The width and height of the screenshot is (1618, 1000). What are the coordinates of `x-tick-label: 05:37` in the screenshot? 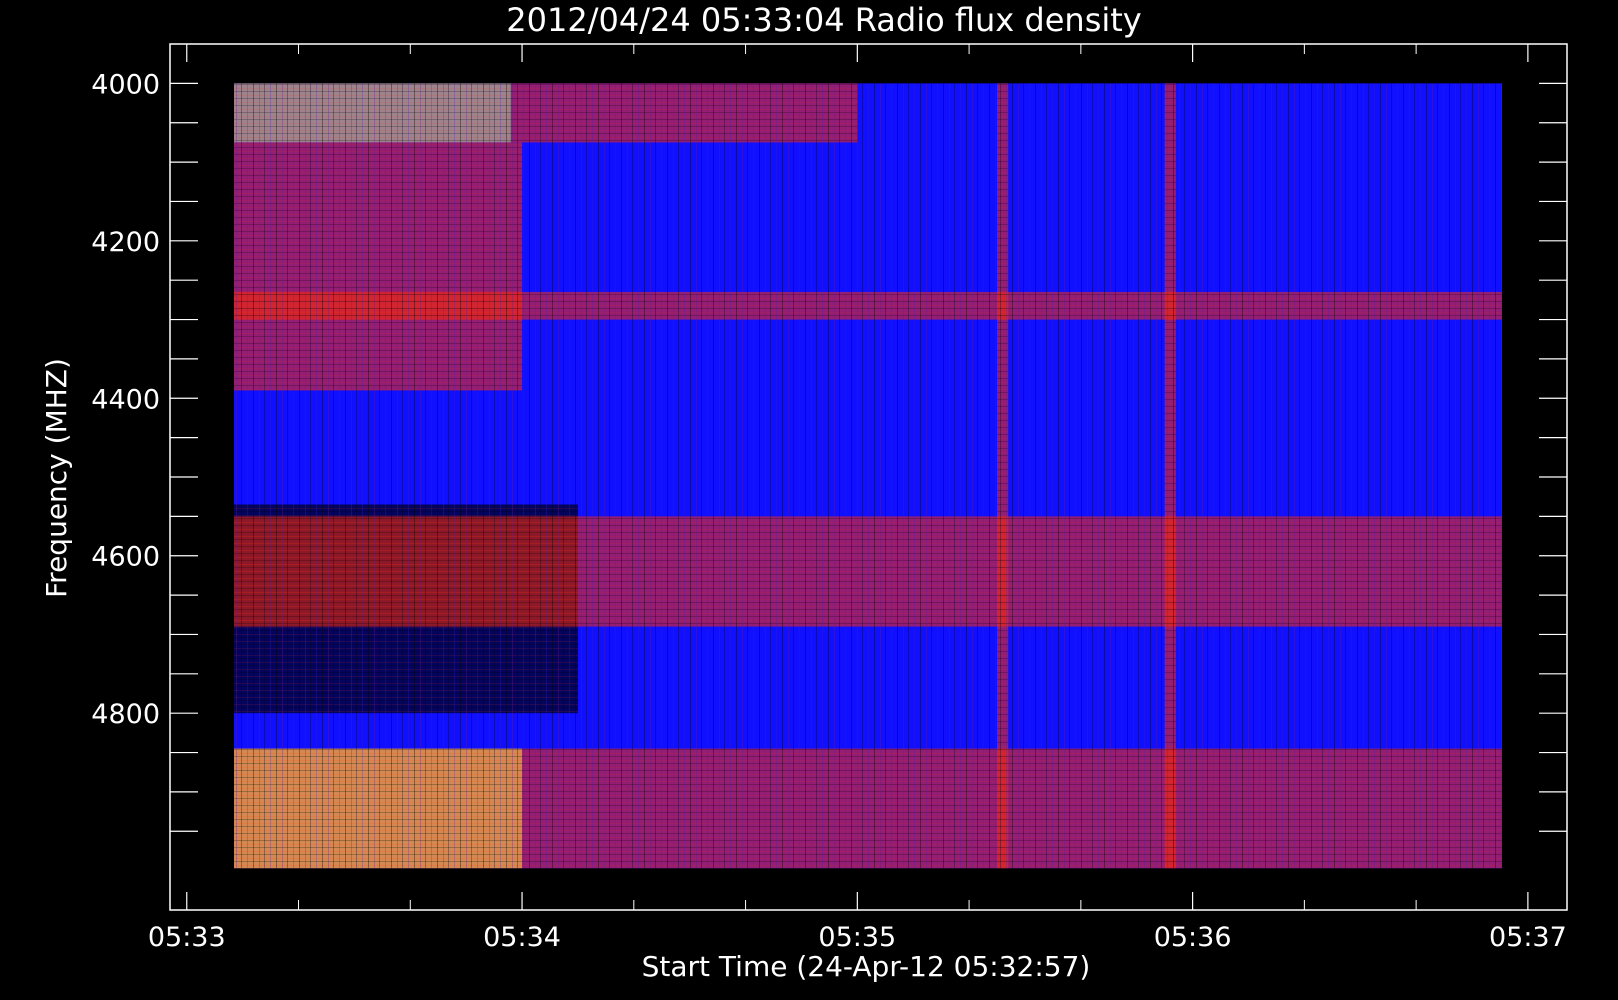 It's located at (1528, 937).